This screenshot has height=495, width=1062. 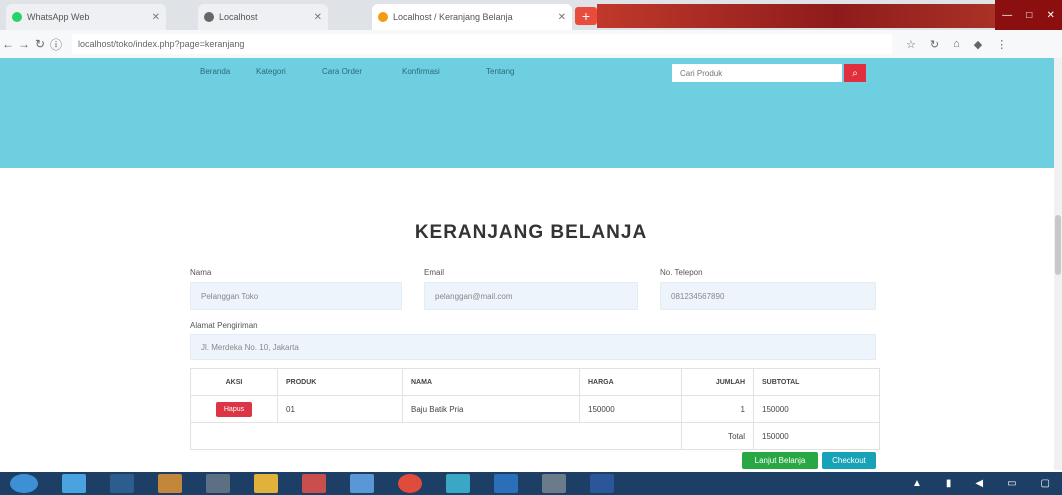 What do you see at coordinates (340, 382) in the screenshot?
I see `col-header-produk: PRODUK` at bounding box center [340, 382].